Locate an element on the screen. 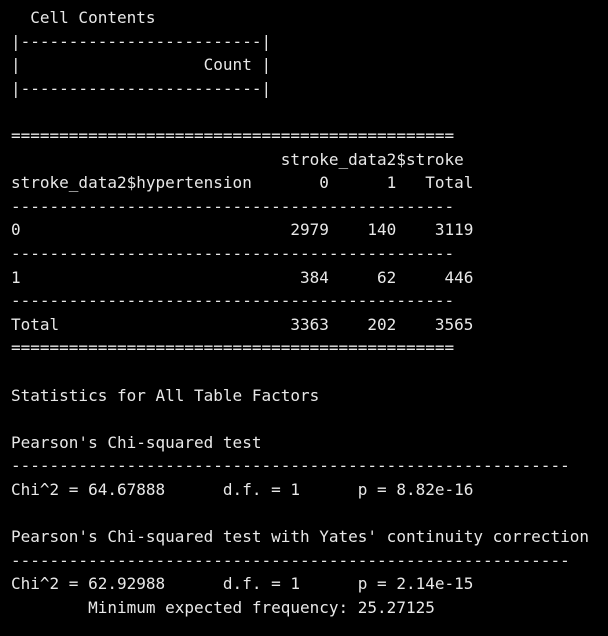 Image resolution: width=608 pixels, height=636 pixels. chi-squared-test-title: Pearson's Chi-squared test is located at coordinates (136, 442).